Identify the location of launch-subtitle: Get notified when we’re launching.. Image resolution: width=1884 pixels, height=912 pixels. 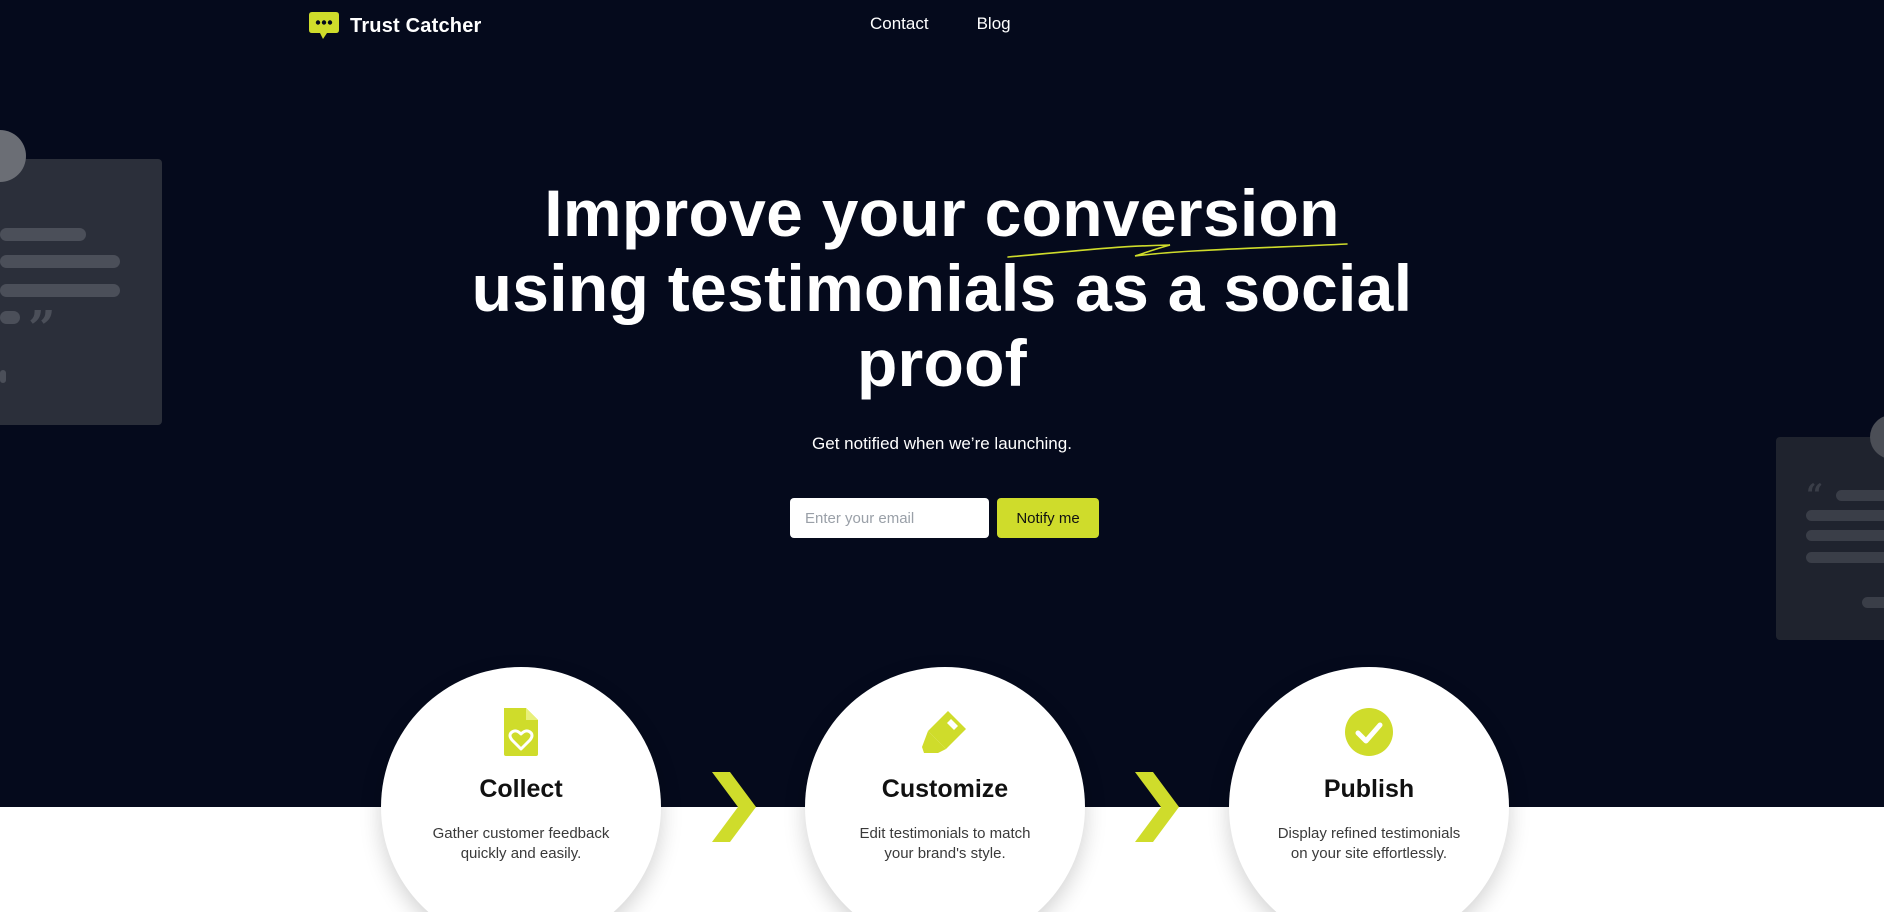
(942, 443).